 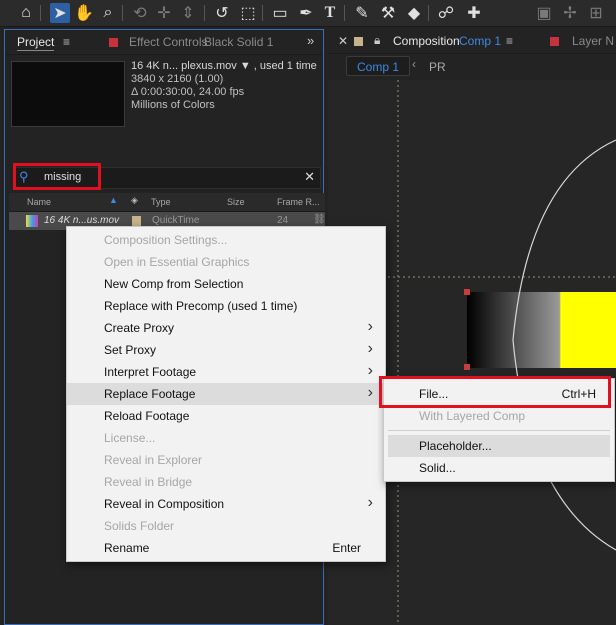 What do you see at coordinates (437, 67) in the screenshot?
I see `breadcrumb-pr: PR` at bounding box center [437, 67].